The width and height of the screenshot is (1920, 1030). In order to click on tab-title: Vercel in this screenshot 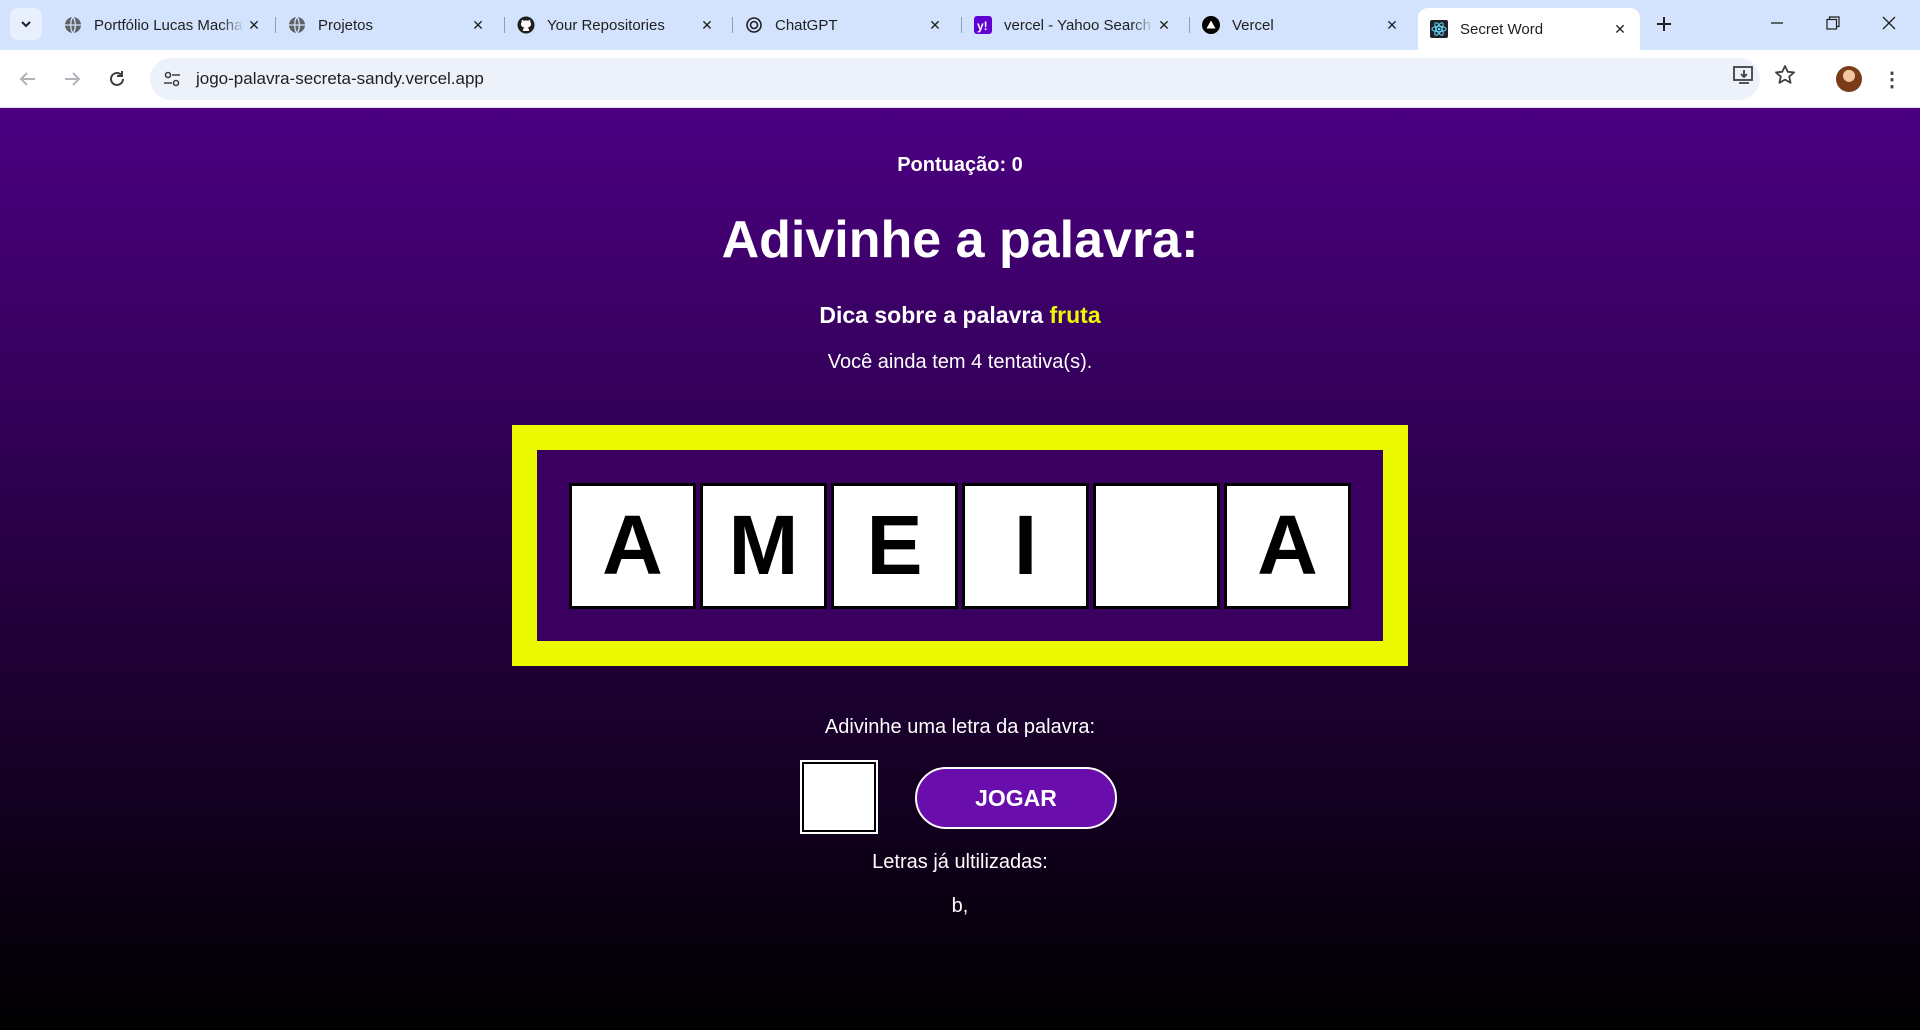, I will do `click(1253, 25)`.